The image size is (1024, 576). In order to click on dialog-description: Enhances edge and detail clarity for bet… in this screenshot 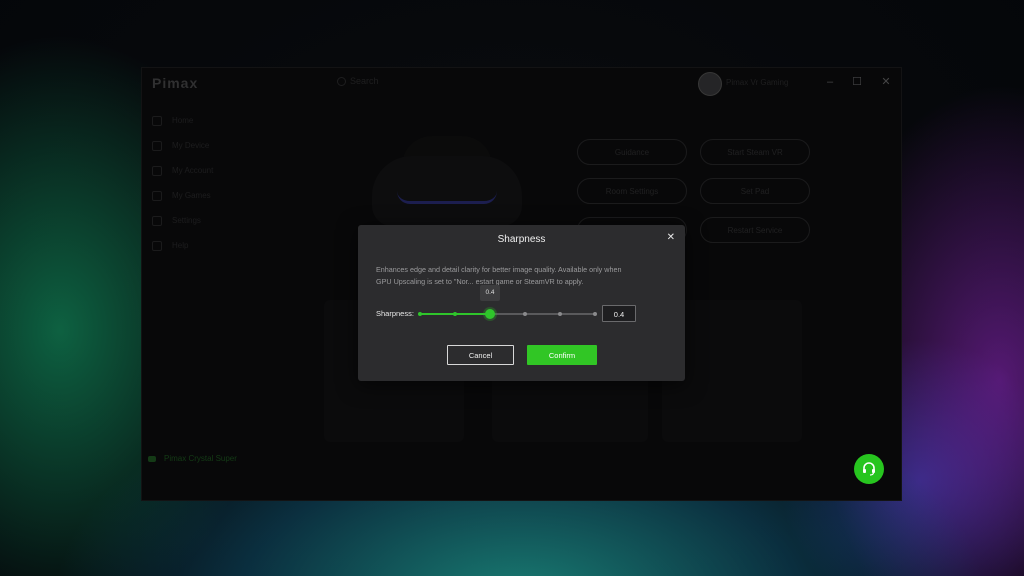, I will do `click(524, 276)`.